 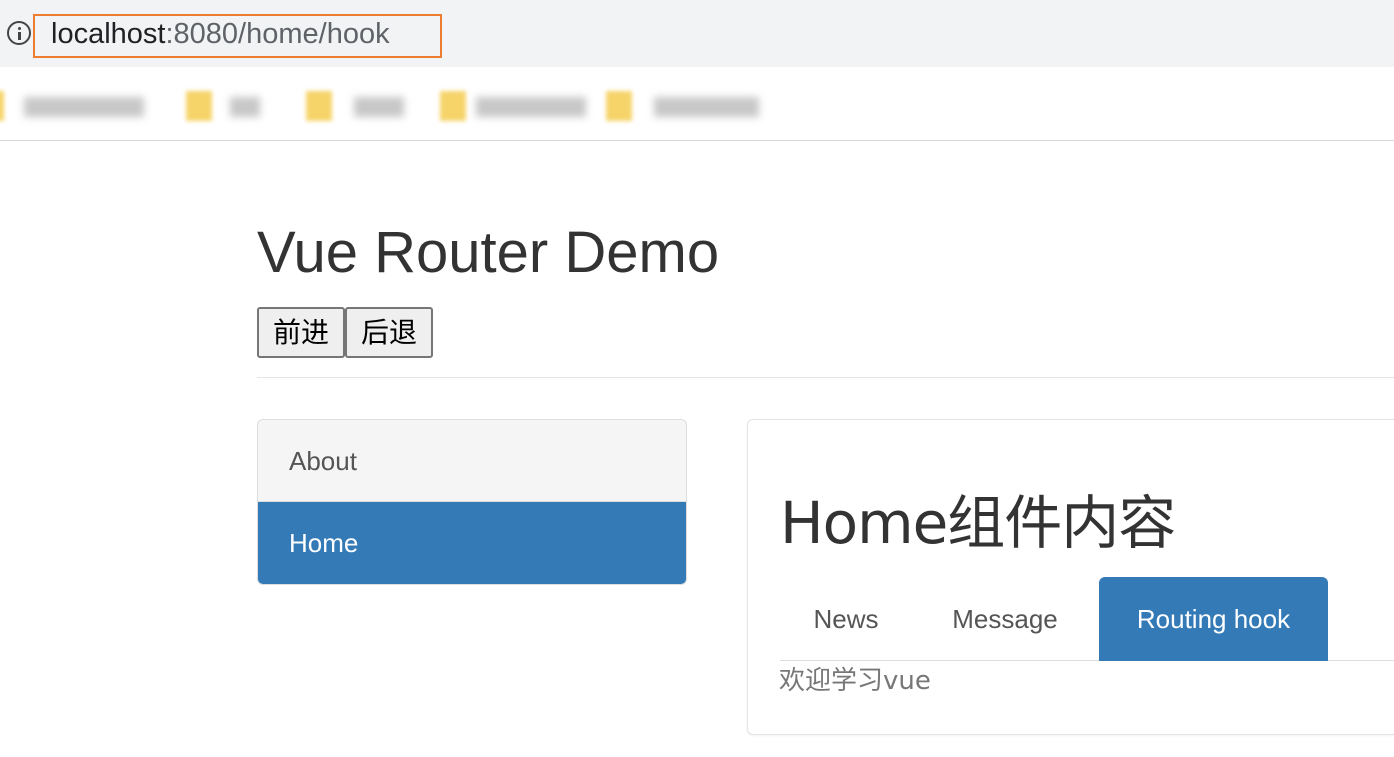 I want to click on sidebar-item-about: About, so click(x=472, y=461).